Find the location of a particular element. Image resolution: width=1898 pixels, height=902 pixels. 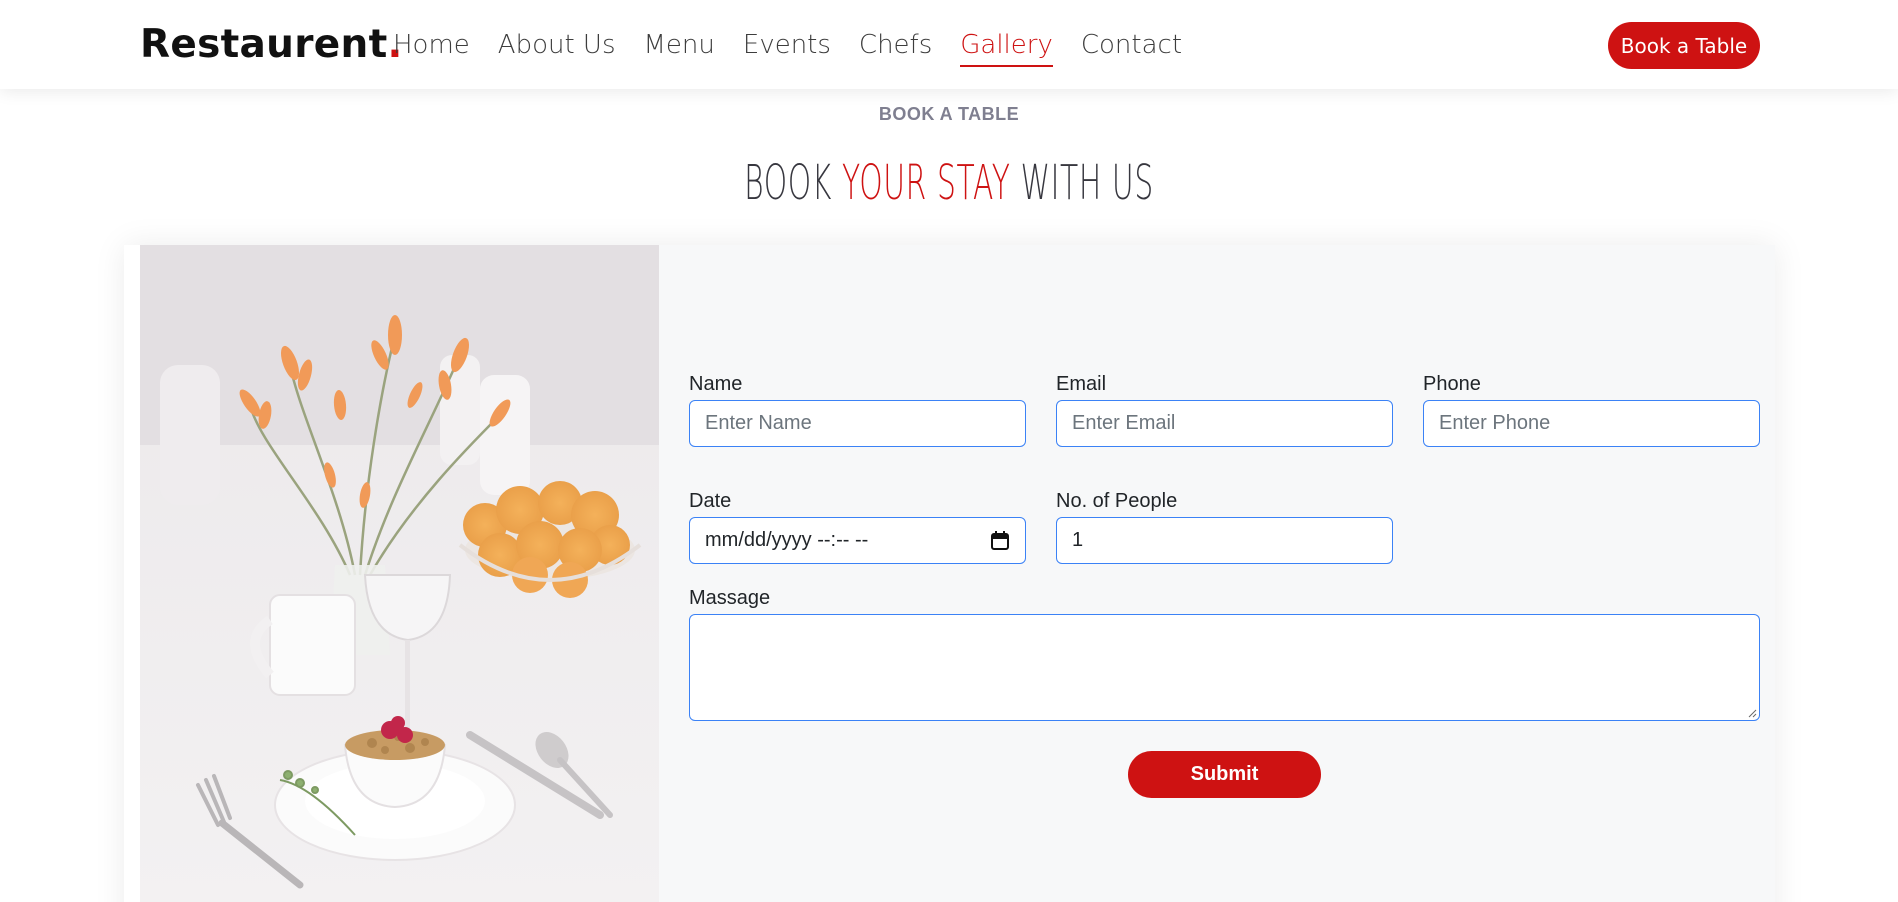

site-logo: Restaurent. is located at coordinates (271, 45).